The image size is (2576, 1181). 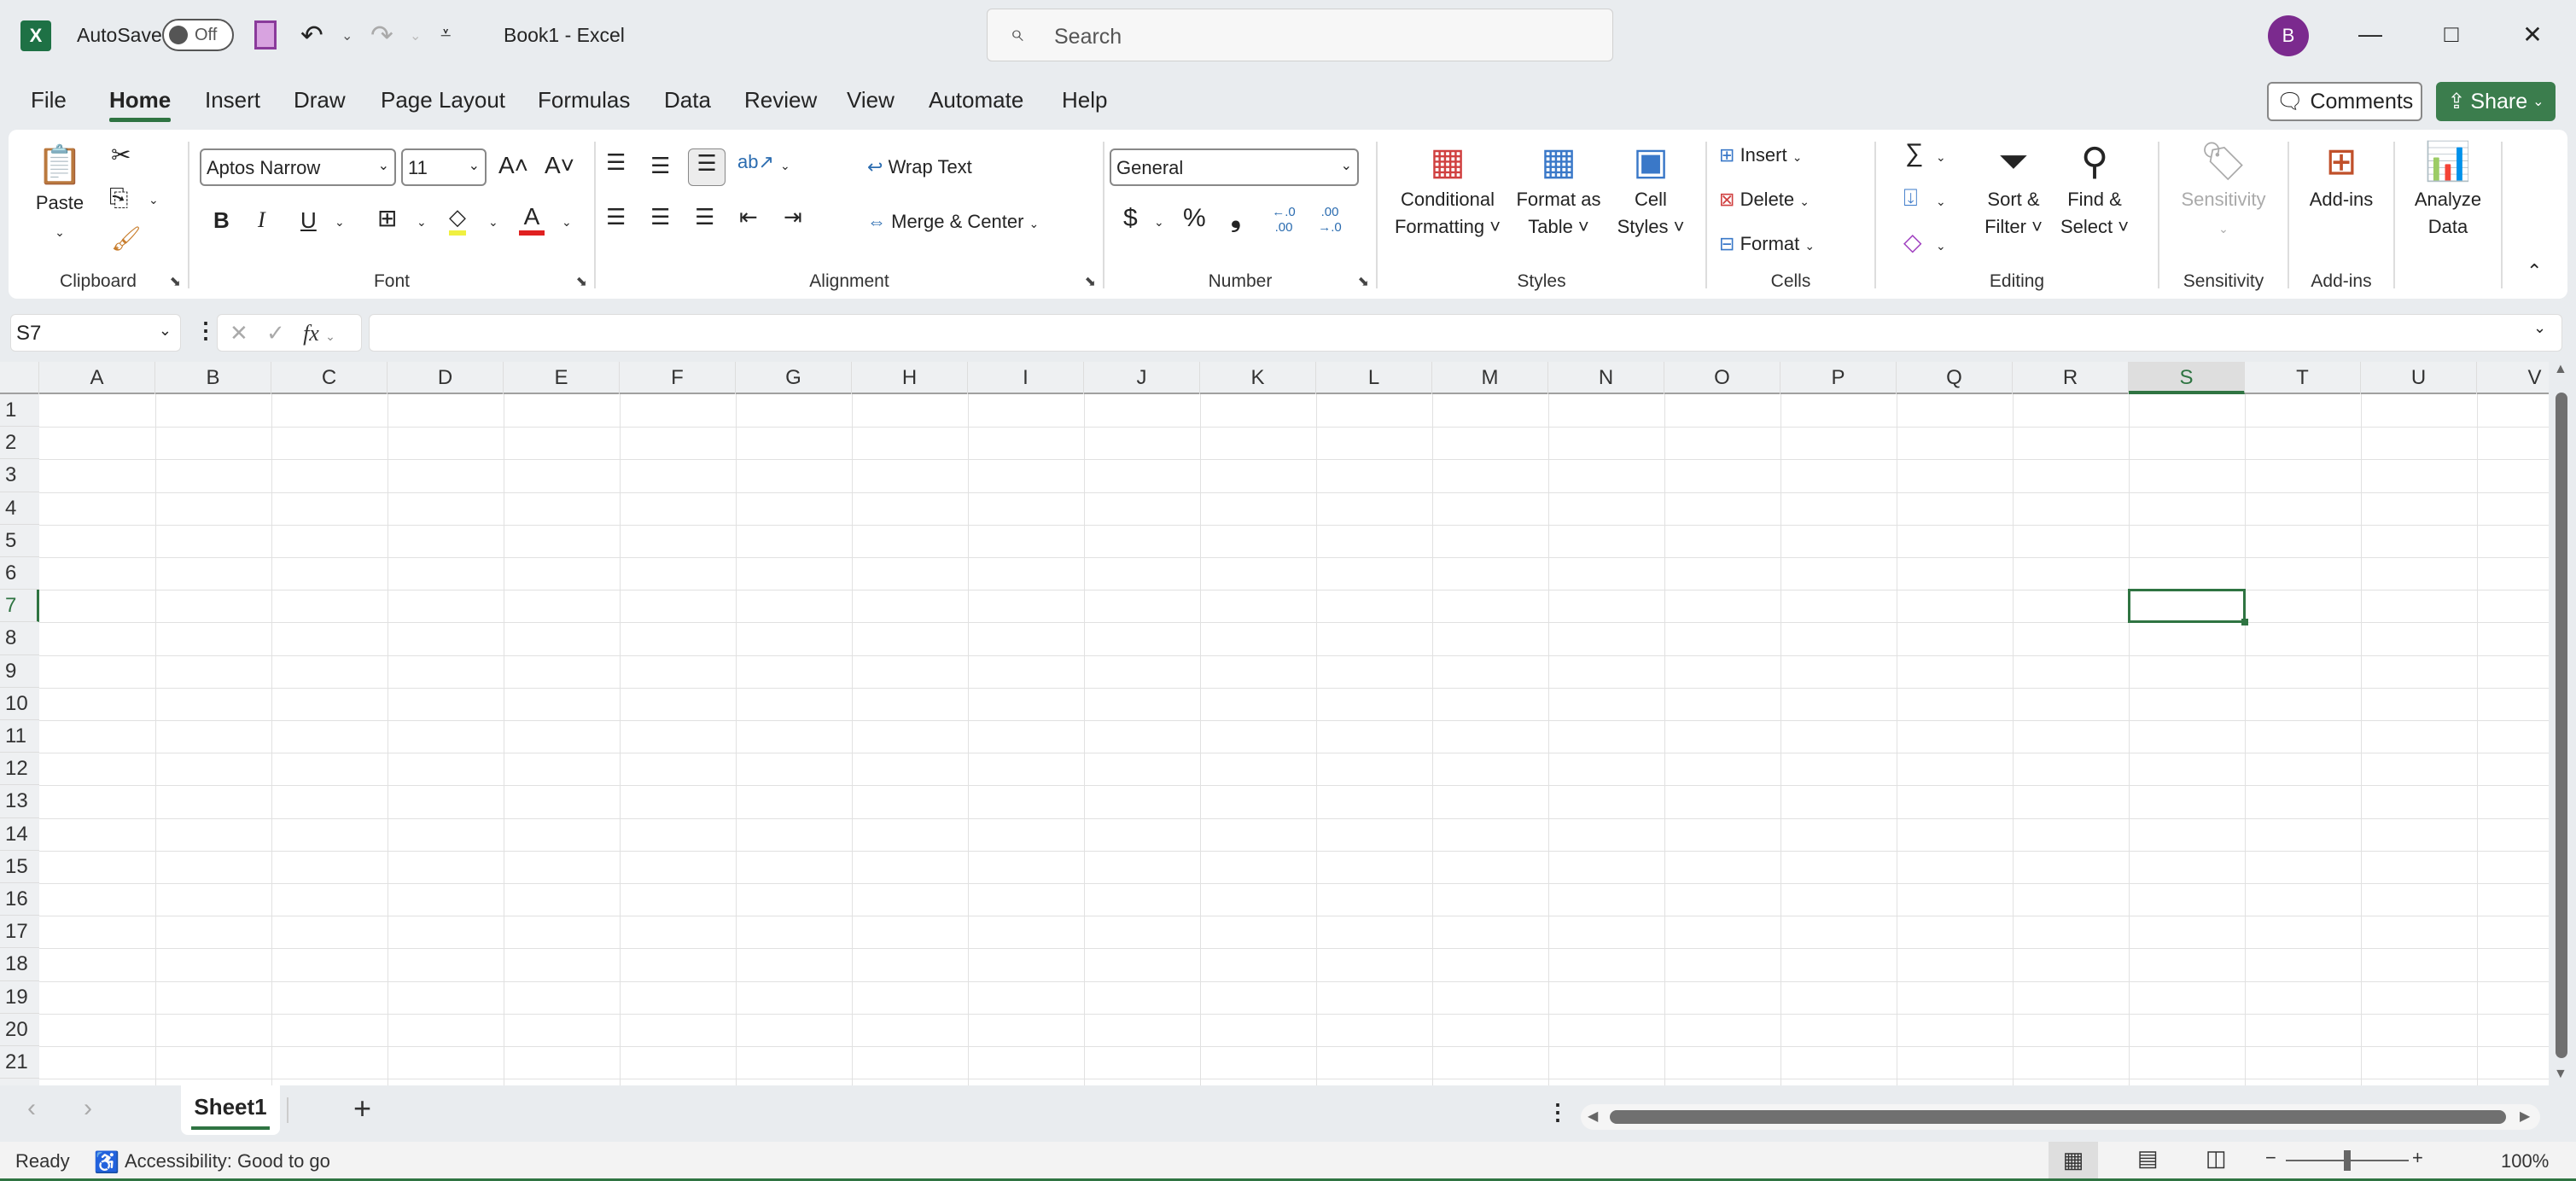 What do you see at coordinates (2561, 724) in the screenshot?
I see `vertical-scrollbar: ▲ ▼` at bounding box center [2561, 724].